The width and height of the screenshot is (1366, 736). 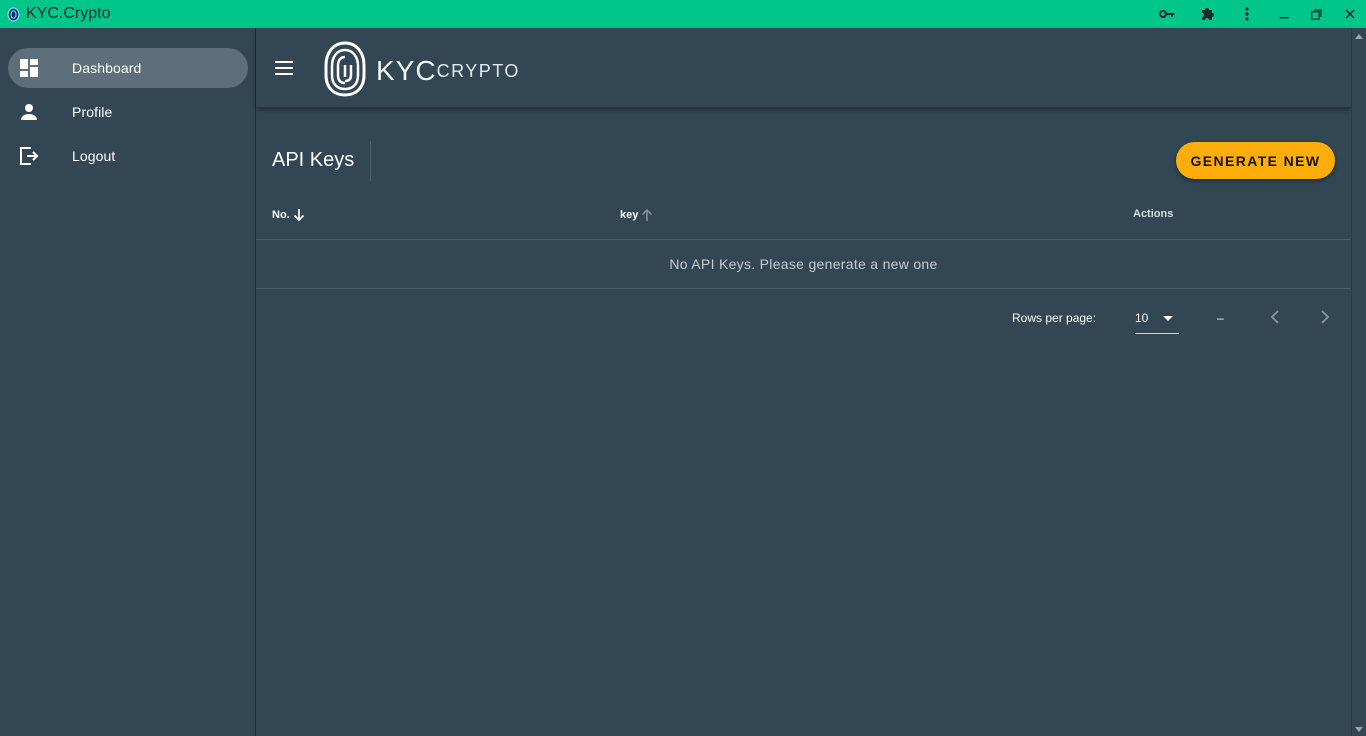 What do you see at coordinates (345, 71) in the screenshot?
I see `fingerprint-logo-icon` at bounding box center [345, 71].